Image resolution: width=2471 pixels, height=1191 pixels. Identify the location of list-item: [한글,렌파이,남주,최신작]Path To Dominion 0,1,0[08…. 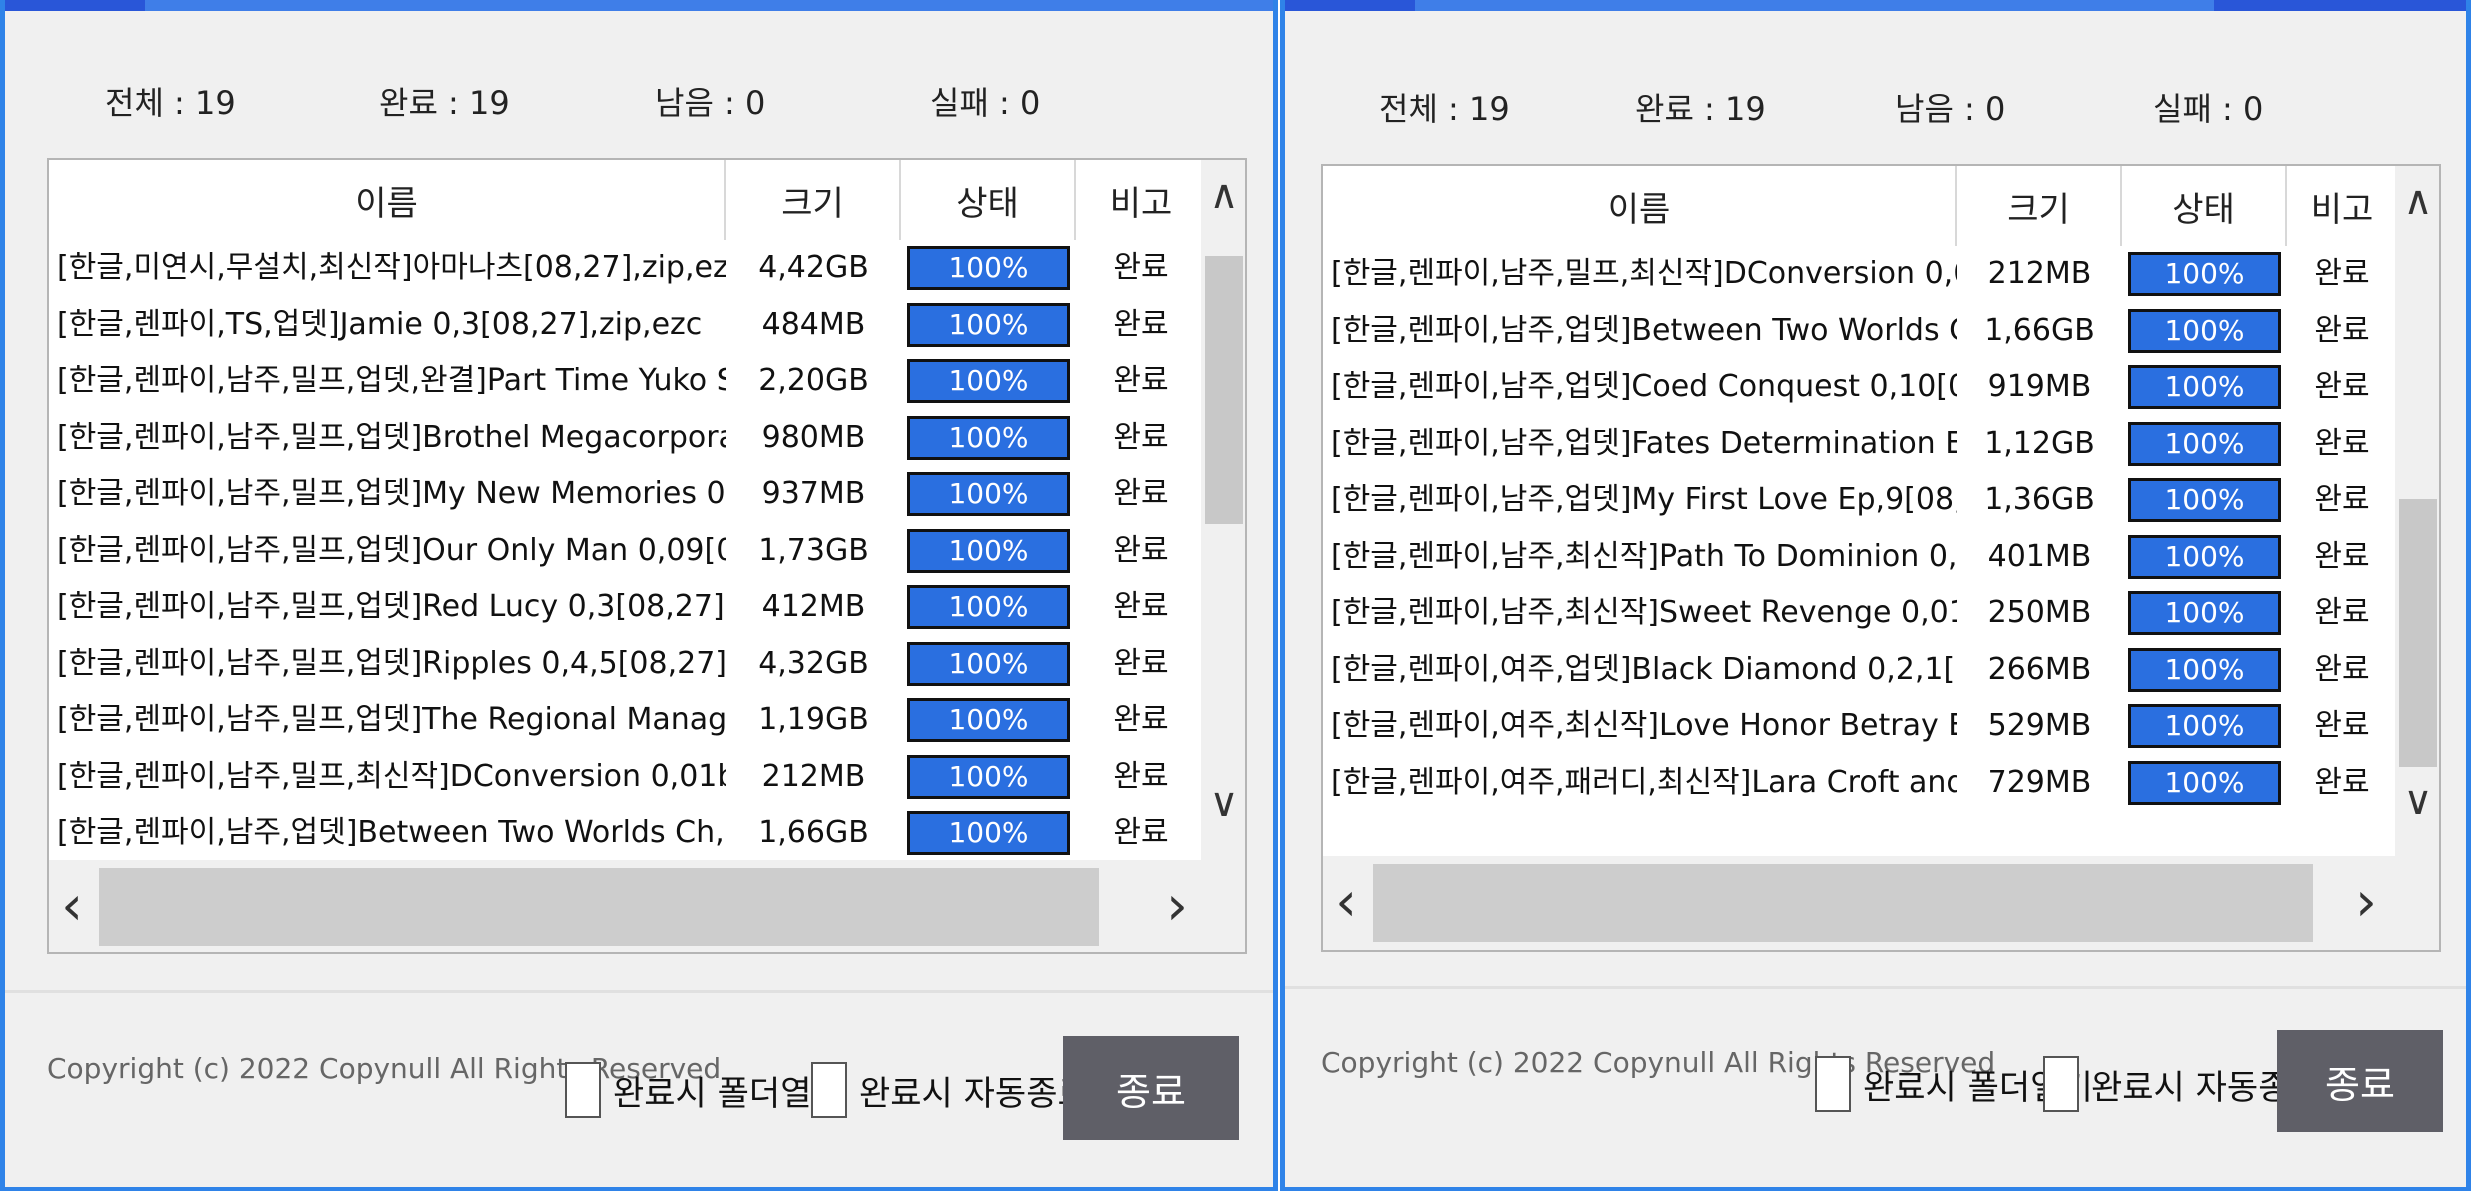
(1860, 557).